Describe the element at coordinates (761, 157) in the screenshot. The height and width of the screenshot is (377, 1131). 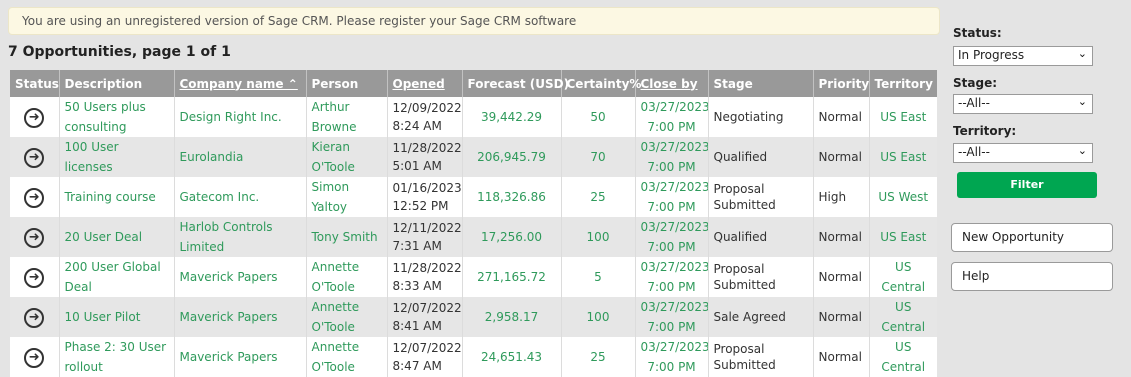
I see `stage-cell: Qualified` at that location.